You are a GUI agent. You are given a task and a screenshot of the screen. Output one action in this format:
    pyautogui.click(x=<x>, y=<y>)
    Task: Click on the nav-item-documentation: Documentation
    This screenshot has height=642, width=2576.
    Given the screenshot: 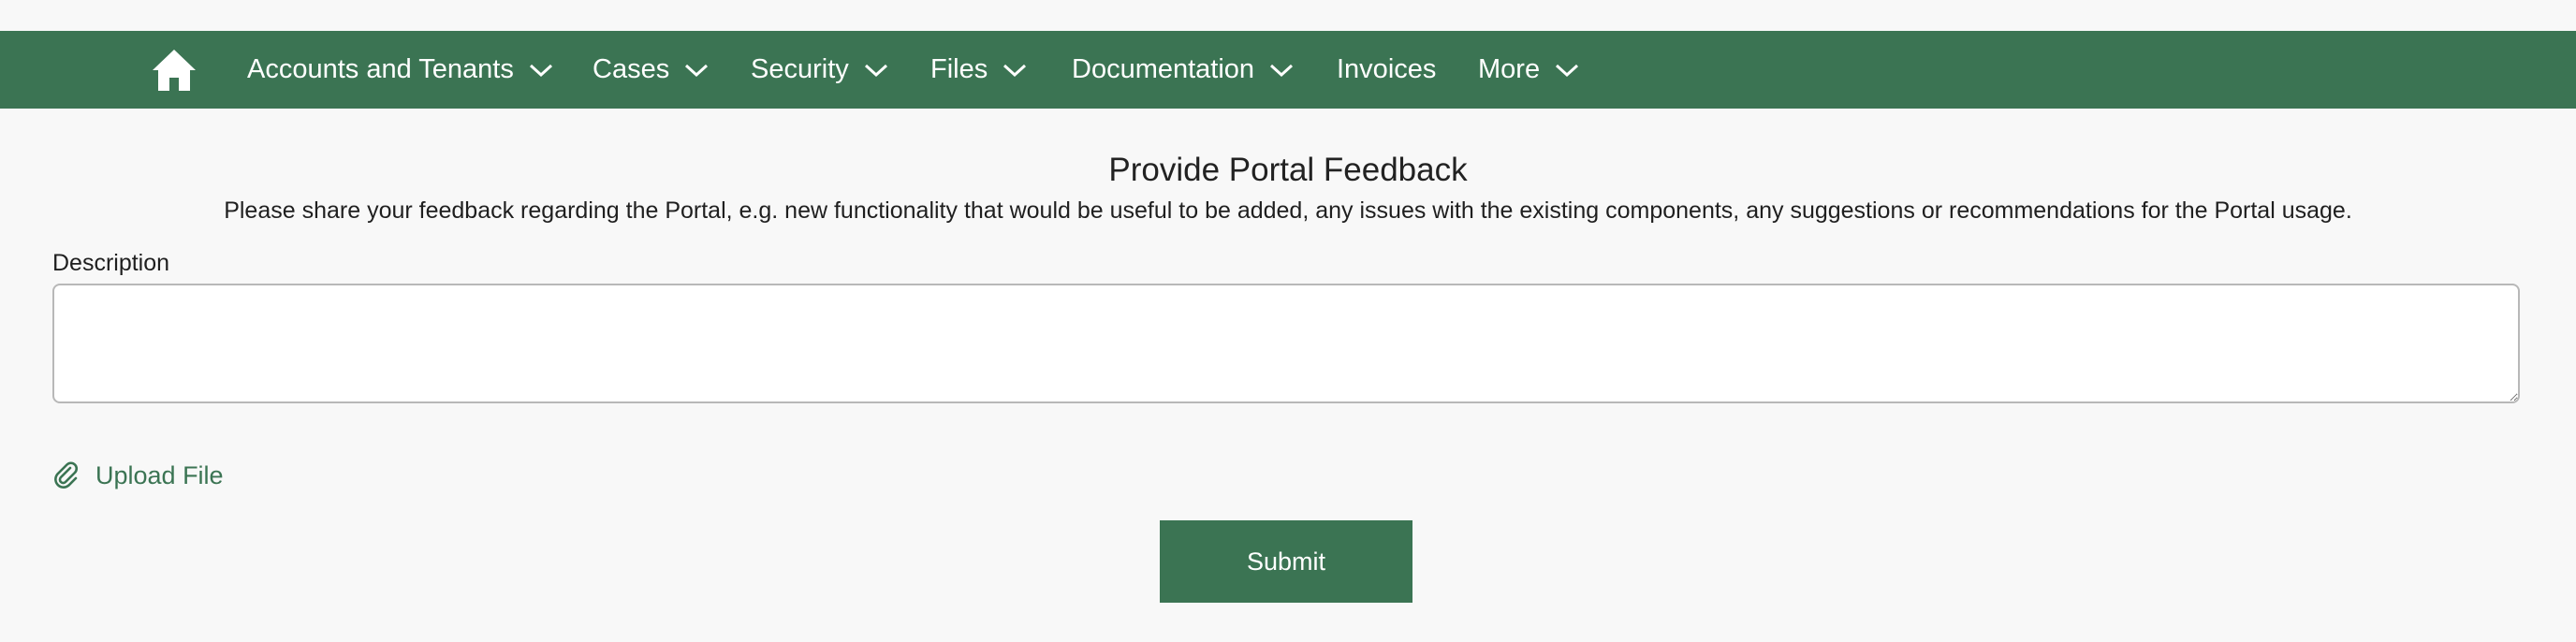 What is the action you would take?
    pyautogui.click(x=1183, y=70)
    